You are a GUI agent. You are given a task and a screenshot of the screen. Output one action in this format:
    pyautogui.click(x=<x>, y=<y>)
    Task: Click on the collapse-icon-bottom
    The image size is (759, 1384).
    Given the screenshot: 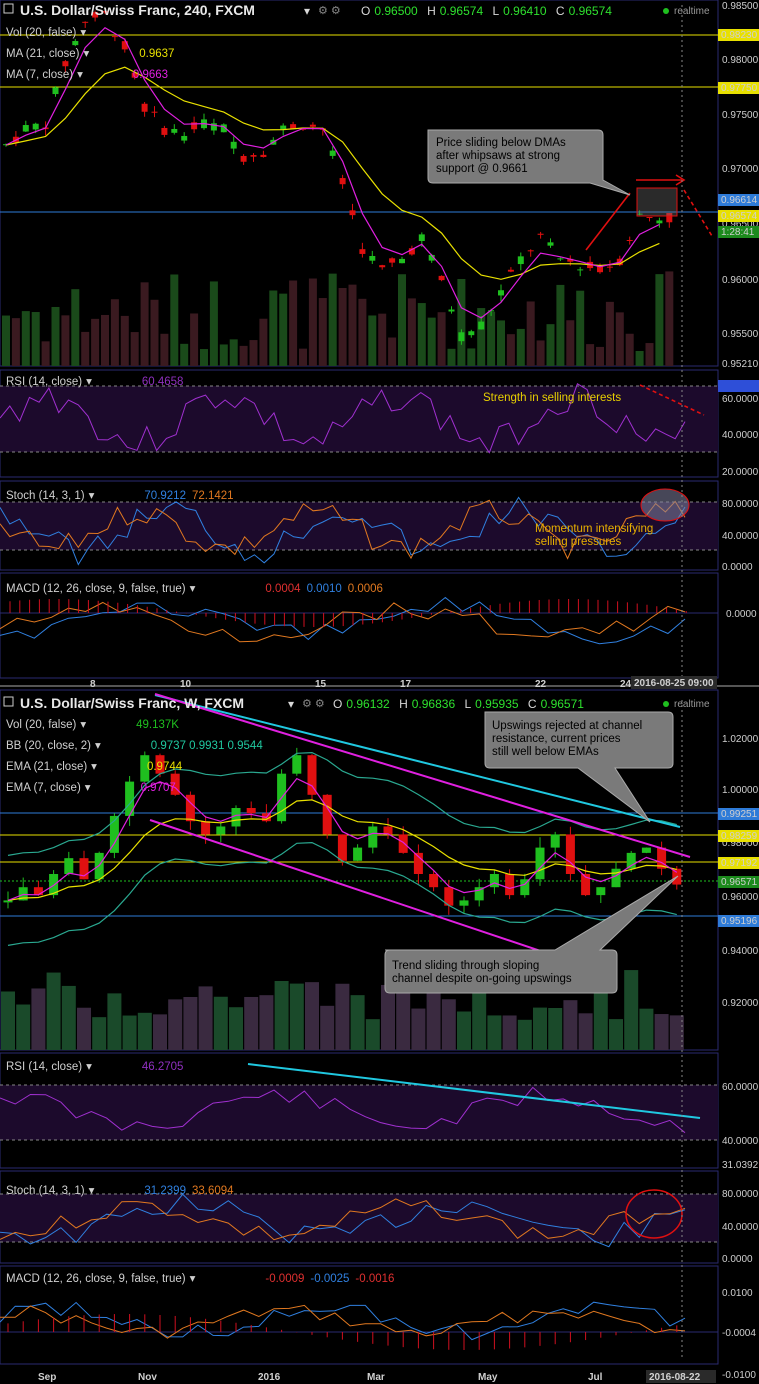 What is the action you would take?
    pyautogui.click(x=8, y=701)
    